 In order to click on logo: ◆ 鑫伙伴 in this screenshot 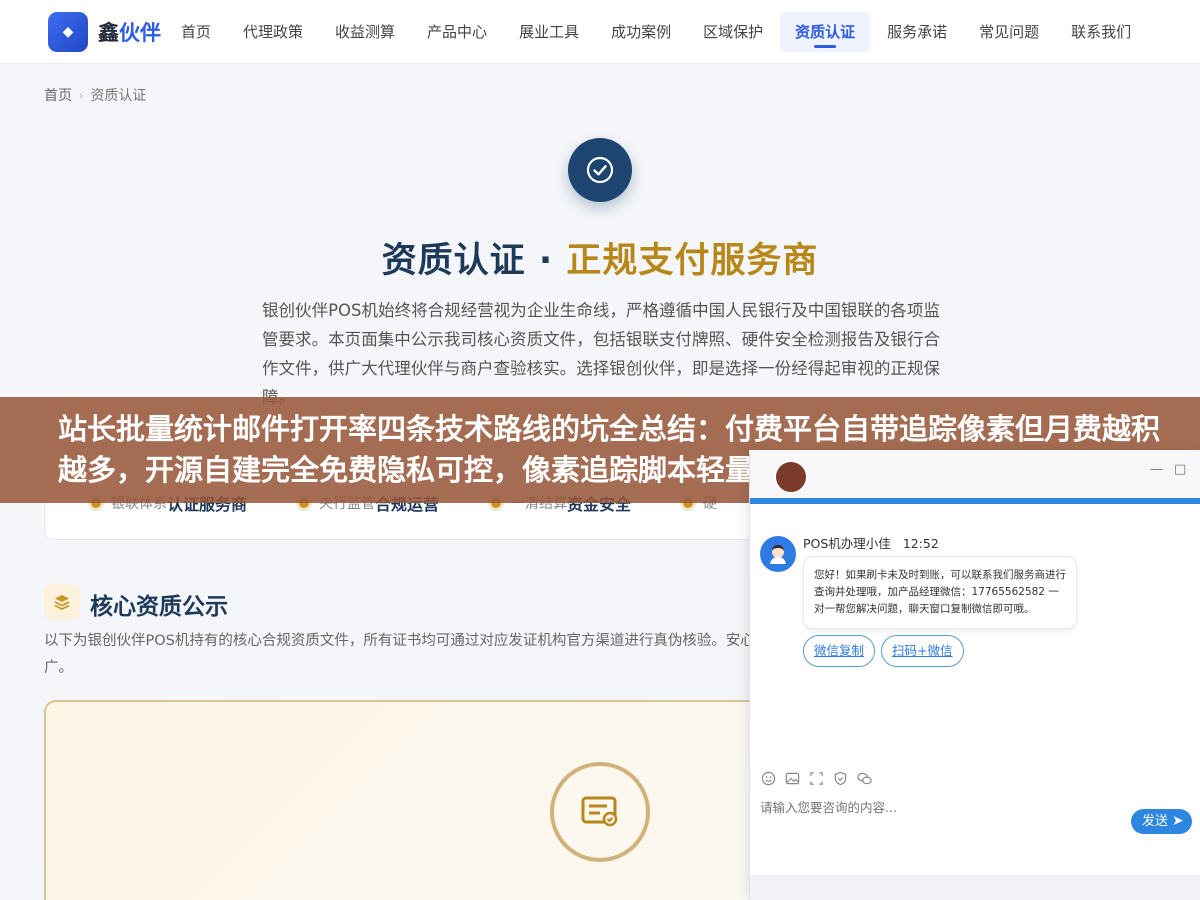, I will do `click(104, 31)`.